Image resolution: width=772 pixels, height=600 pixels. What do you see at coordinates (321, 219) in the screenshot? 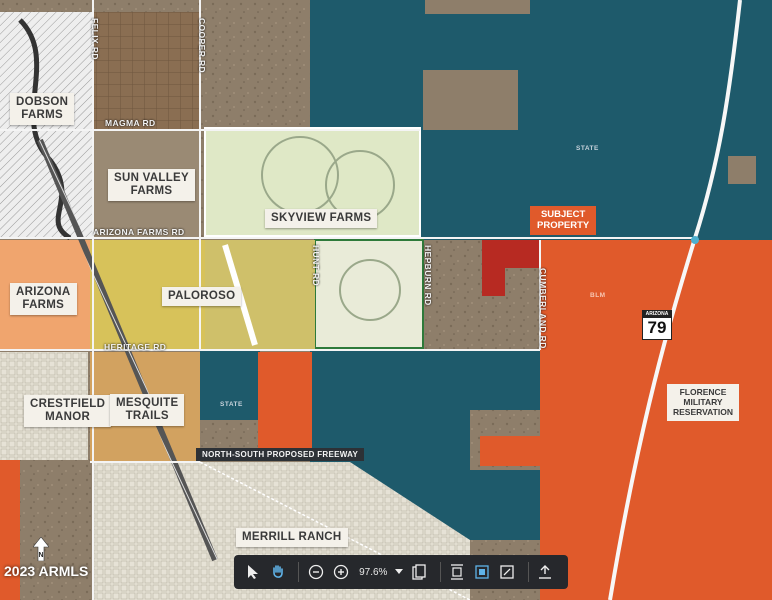
I see `label-skyview-farms: SKYVIEW FARMS` at bounding box center [321, 219].